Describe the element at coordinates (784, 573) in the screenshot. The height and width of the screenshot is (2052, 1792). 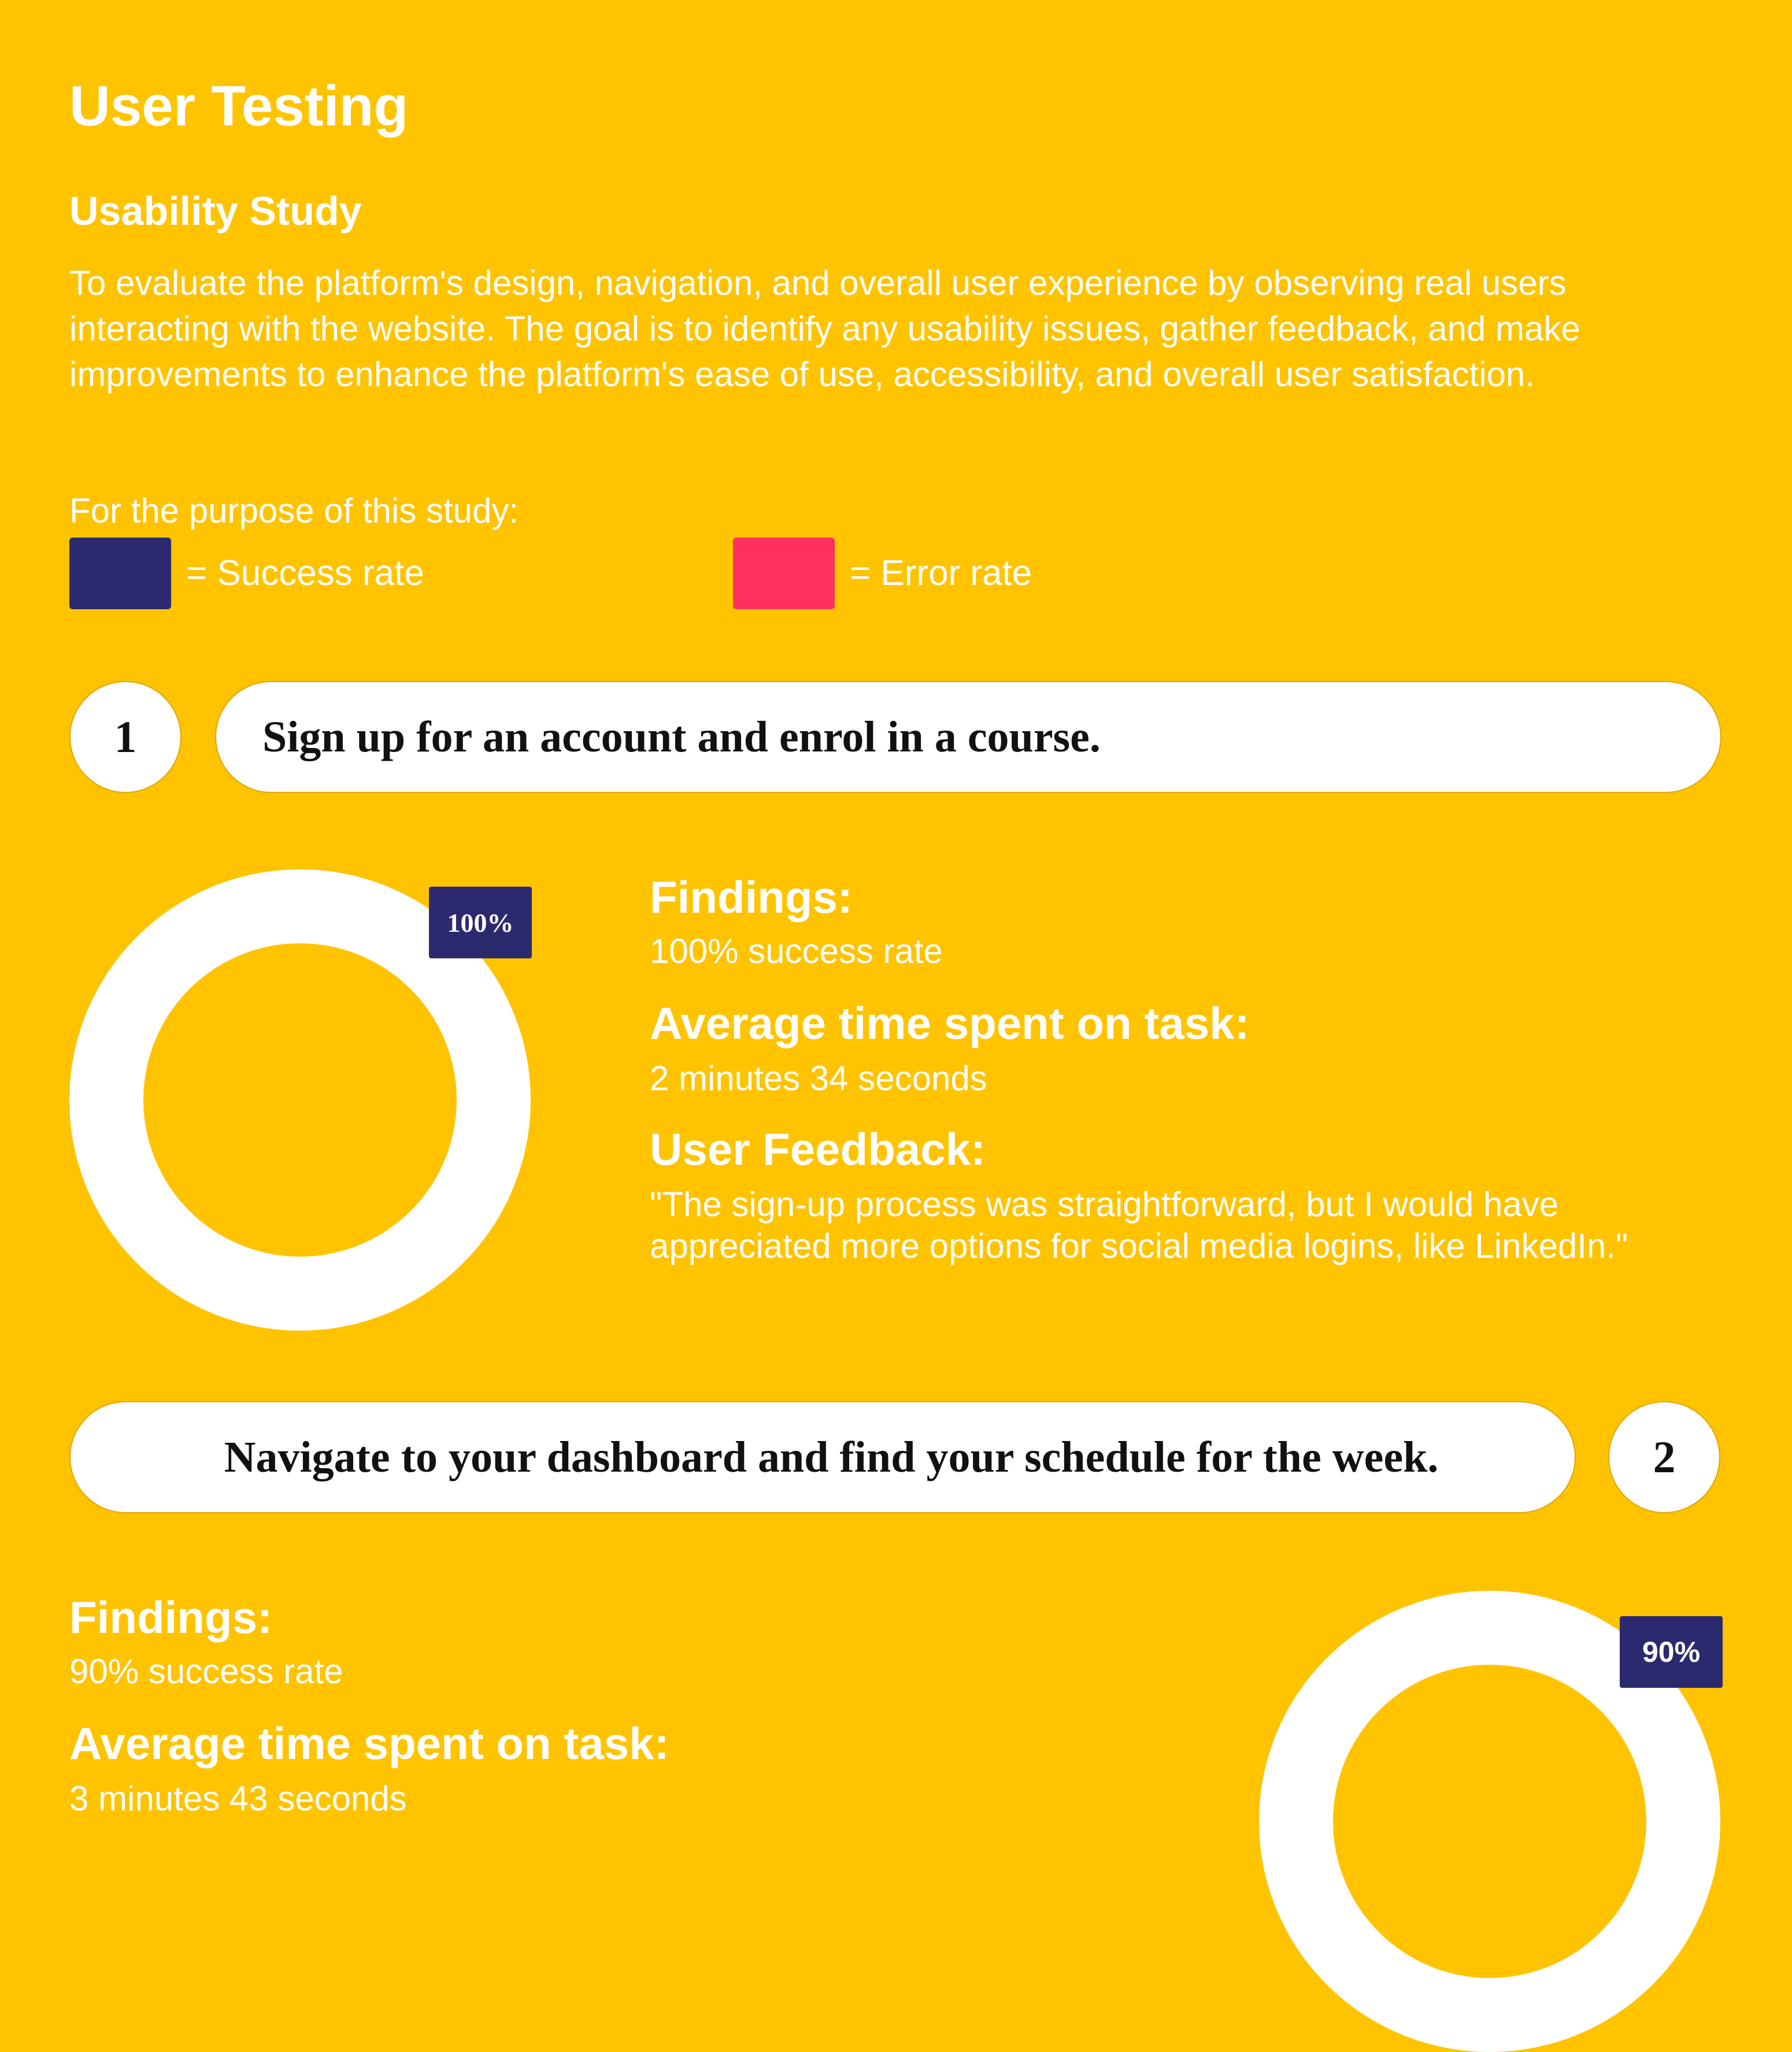
I see `error-rate-swatch` at that location.